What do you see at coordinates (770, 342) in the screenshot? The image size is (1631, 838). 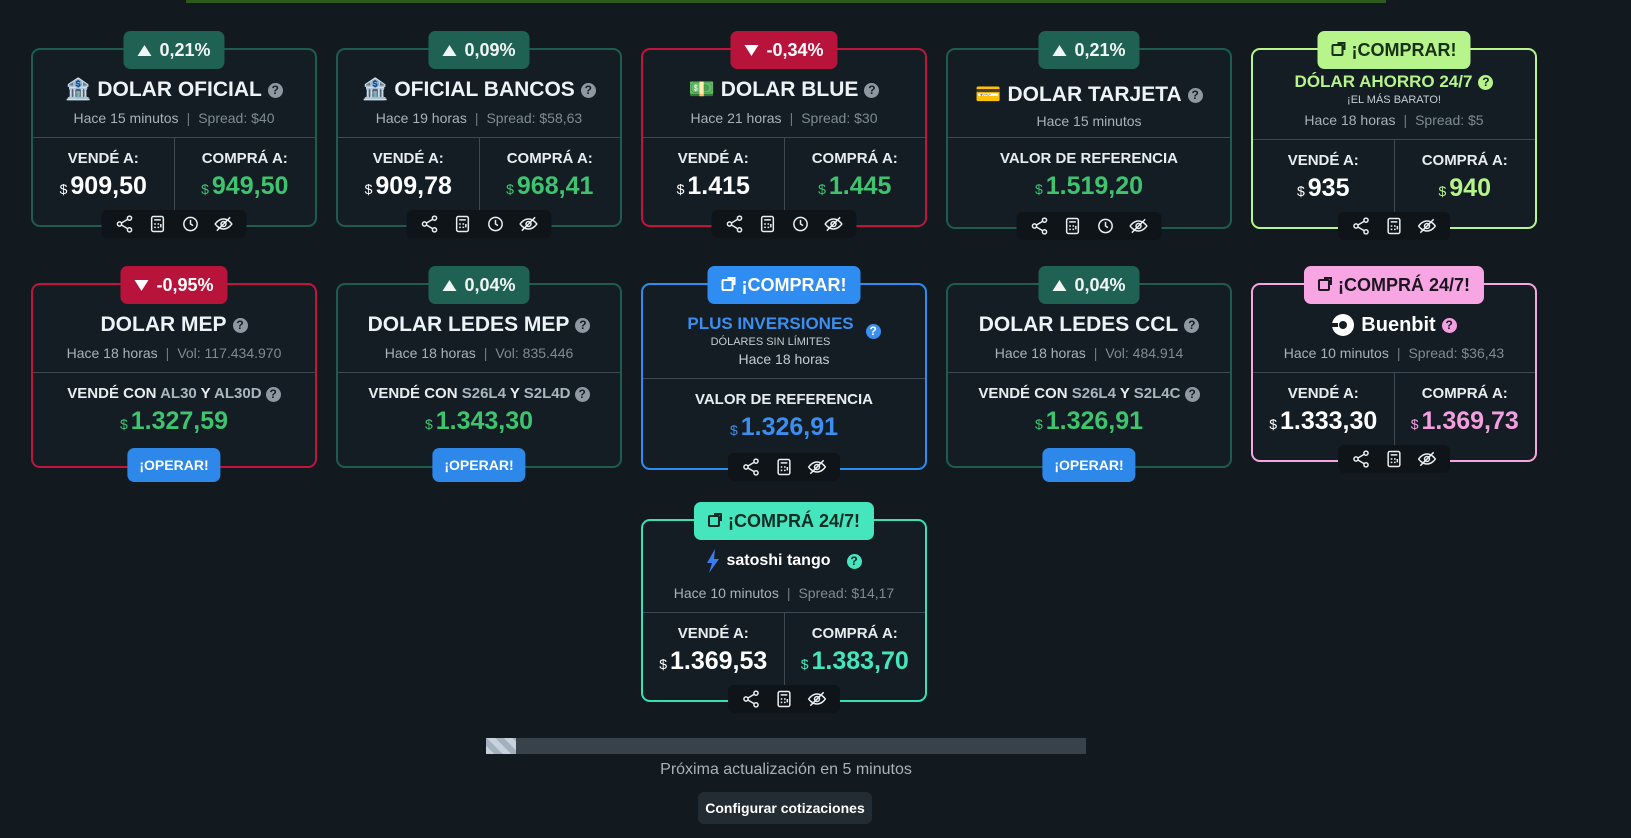 I see `card-subtitle: DÓLARES SIN LÍMITES` at bounding box center [770, 342].